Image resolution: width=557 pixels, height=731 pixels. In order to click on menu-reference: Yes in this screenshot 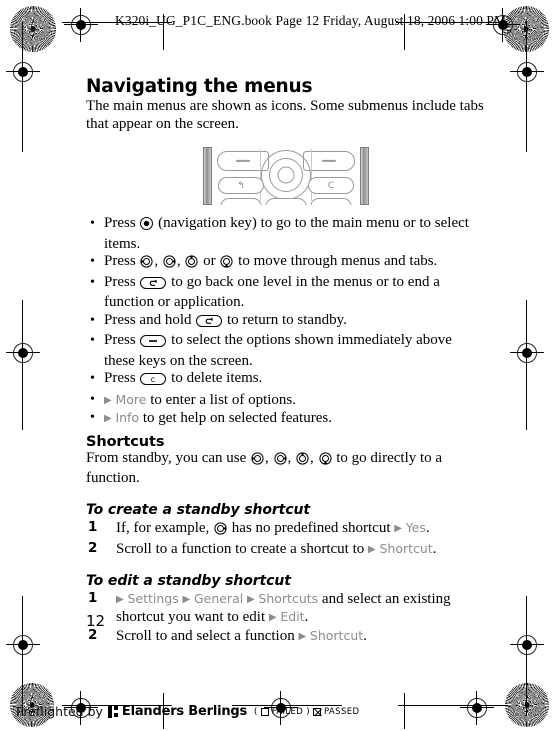, I will do `click(415, 527)`.